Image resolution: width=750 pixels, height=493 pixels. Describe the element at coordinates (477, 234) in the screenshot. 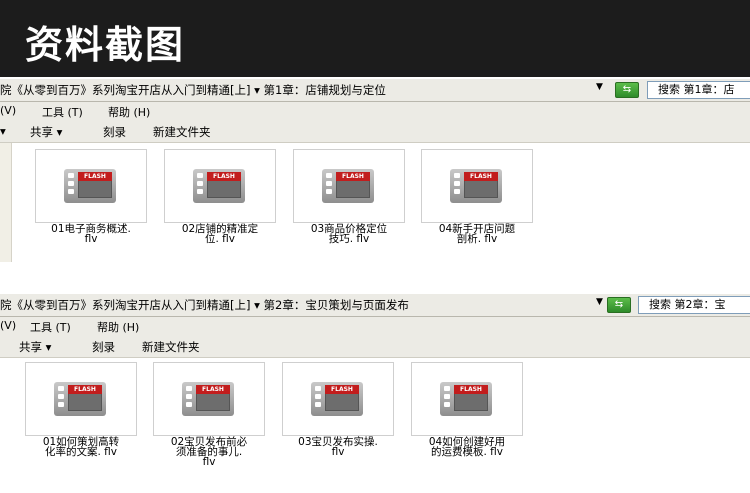

I see `file-name: 04新手开店问题 剖析. flv` at that location.